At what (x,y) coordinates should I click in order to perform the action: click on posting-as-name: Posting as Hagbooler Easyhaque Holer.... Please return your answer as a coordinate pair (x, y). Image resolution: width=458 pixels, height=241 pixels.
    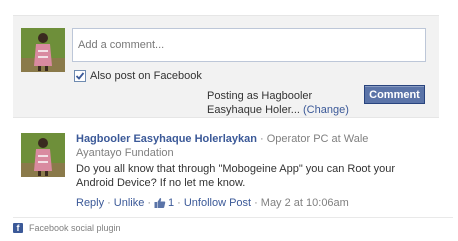
    Looking at the image, I should click on (260, 103).